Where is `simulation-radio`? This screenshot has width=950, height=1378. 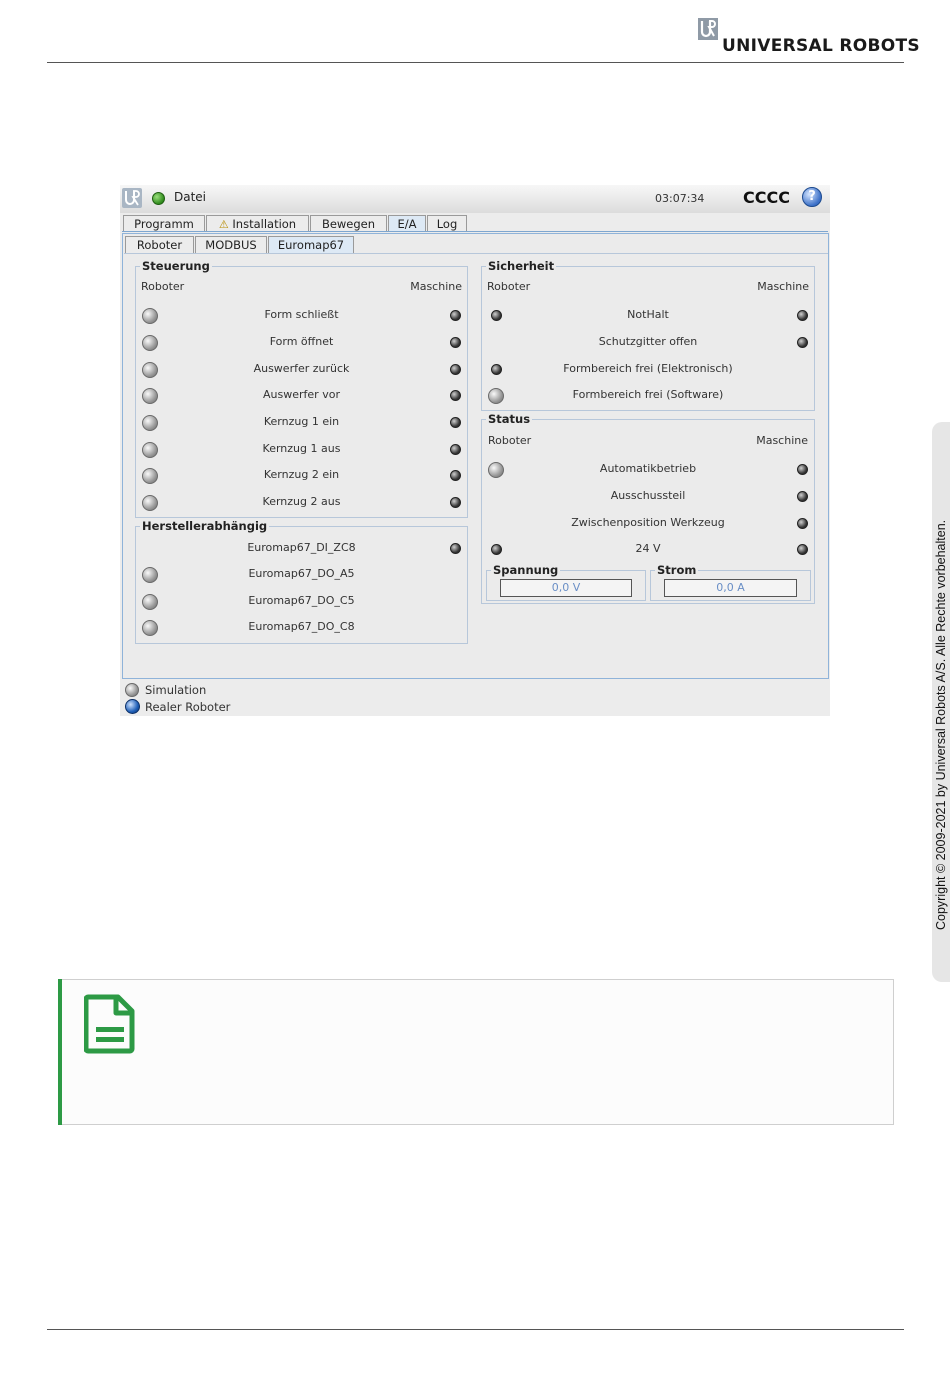
simulation-radio is located at coordinates (132, 690).